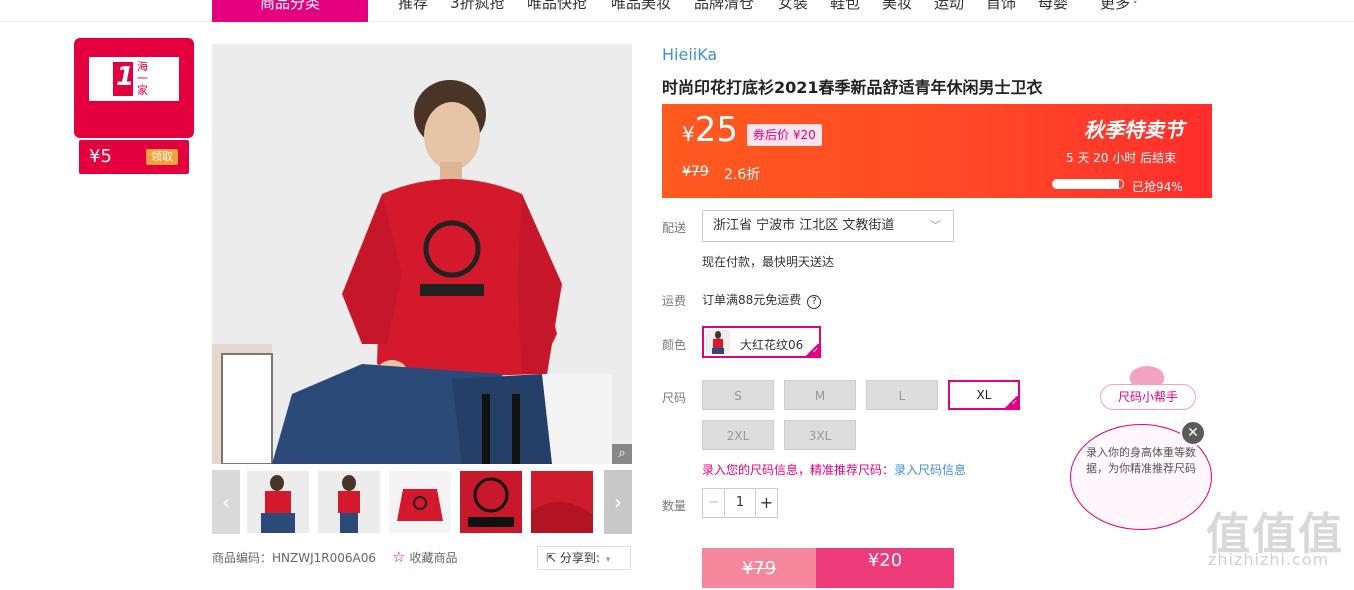 The width and height of the screenshot is (1354, 590). I want to click on sold-progress-fill, so click(1086, 184).